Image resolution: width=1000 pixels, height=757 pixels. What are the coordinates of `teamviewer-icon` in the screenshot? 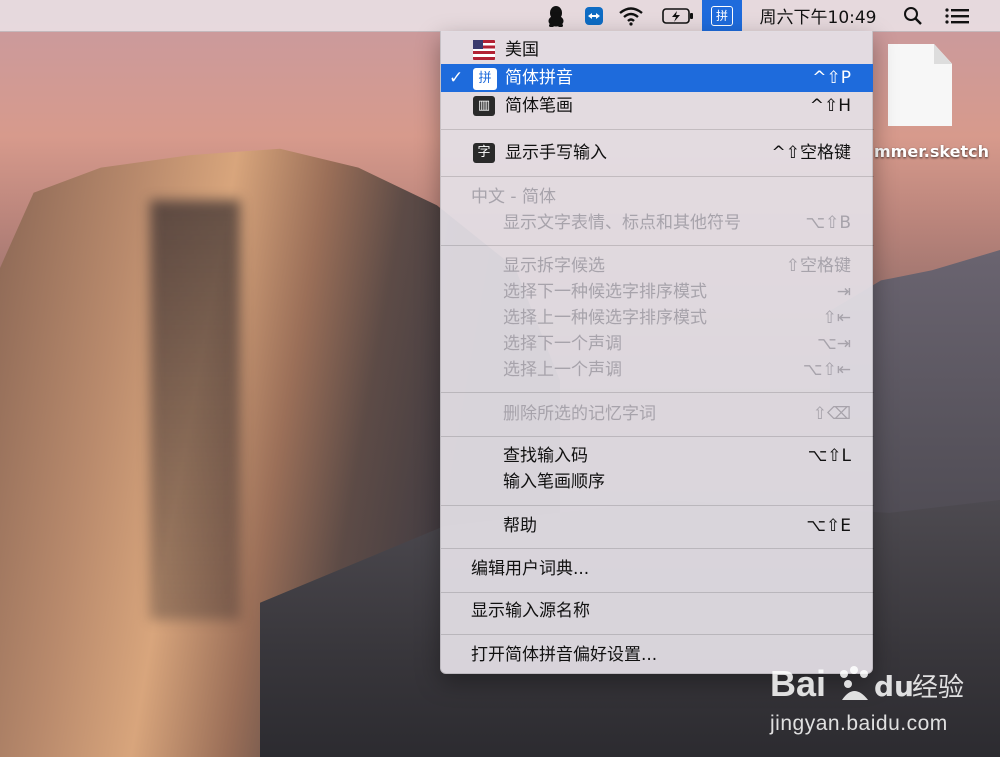 It's located at (594, 15).